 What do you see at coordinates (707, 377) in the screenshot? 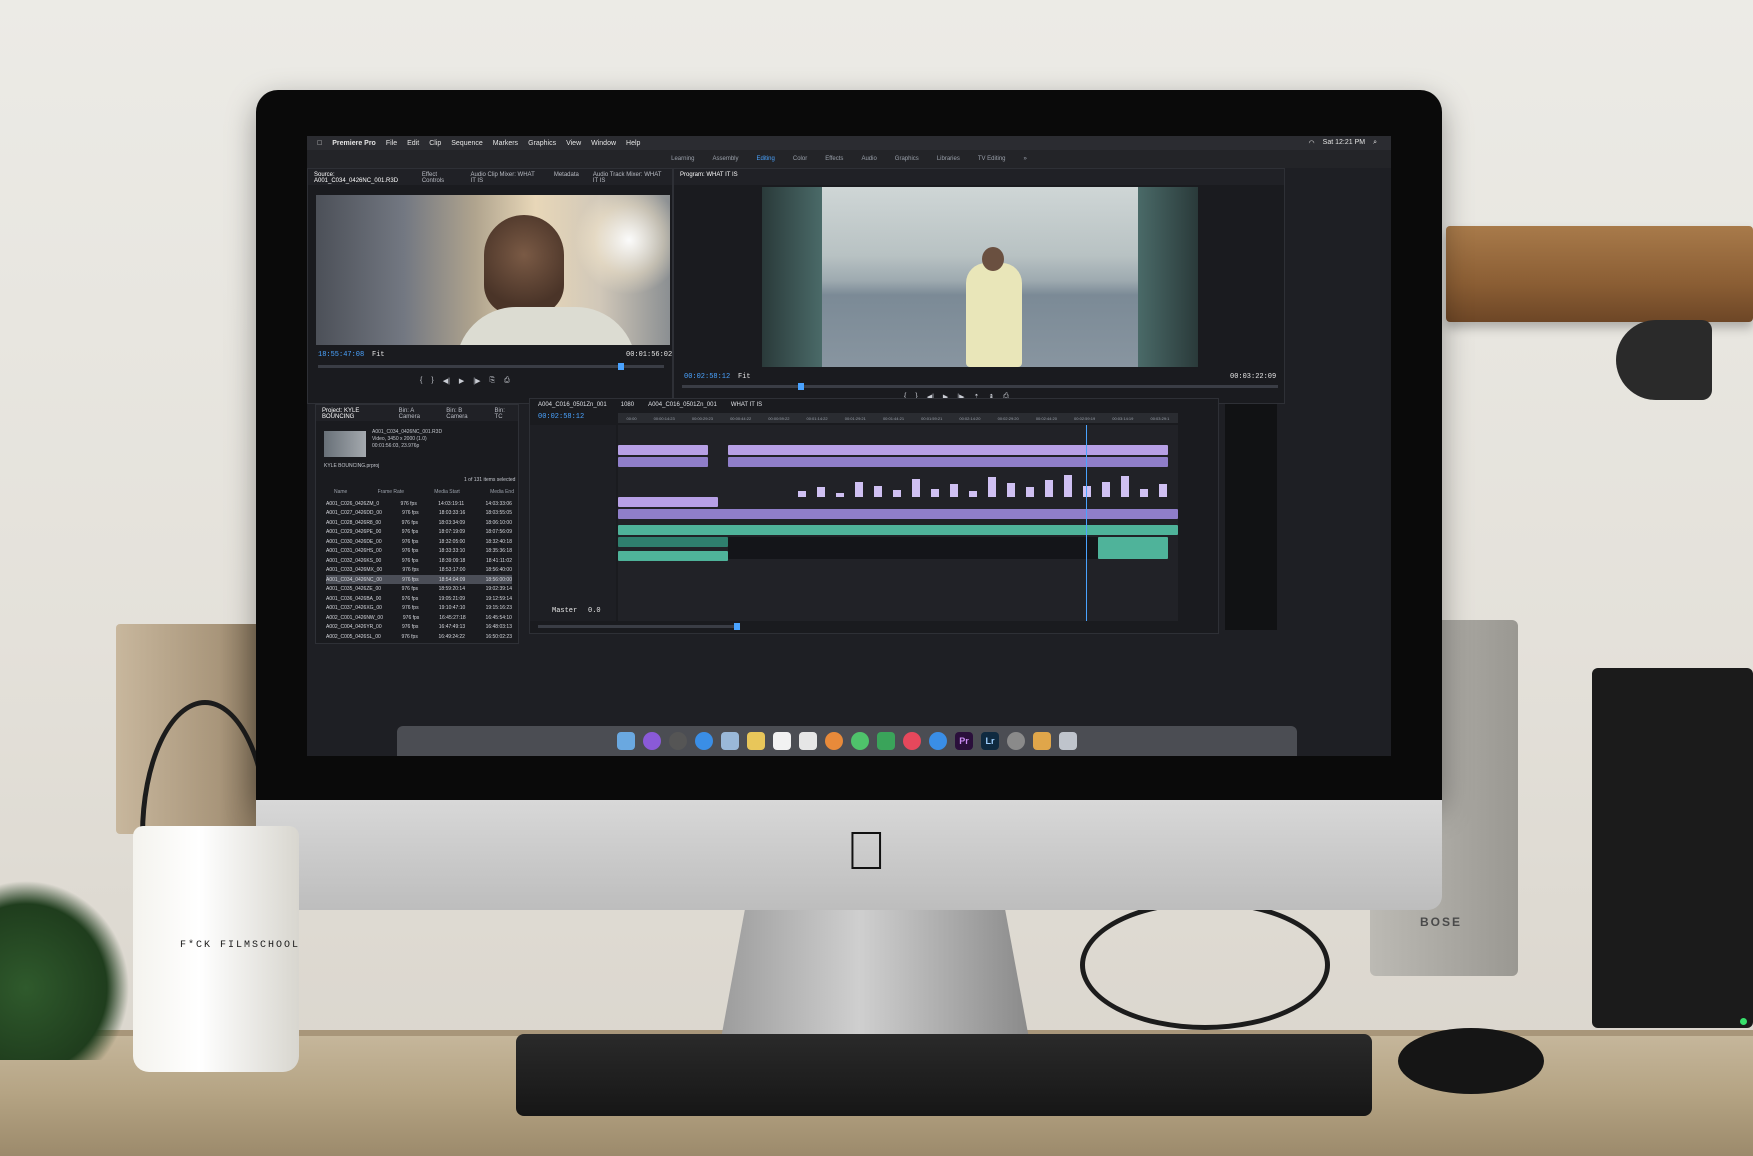
I see `program-timecode: 00:02:58:12` at bounding box center [707, 377].